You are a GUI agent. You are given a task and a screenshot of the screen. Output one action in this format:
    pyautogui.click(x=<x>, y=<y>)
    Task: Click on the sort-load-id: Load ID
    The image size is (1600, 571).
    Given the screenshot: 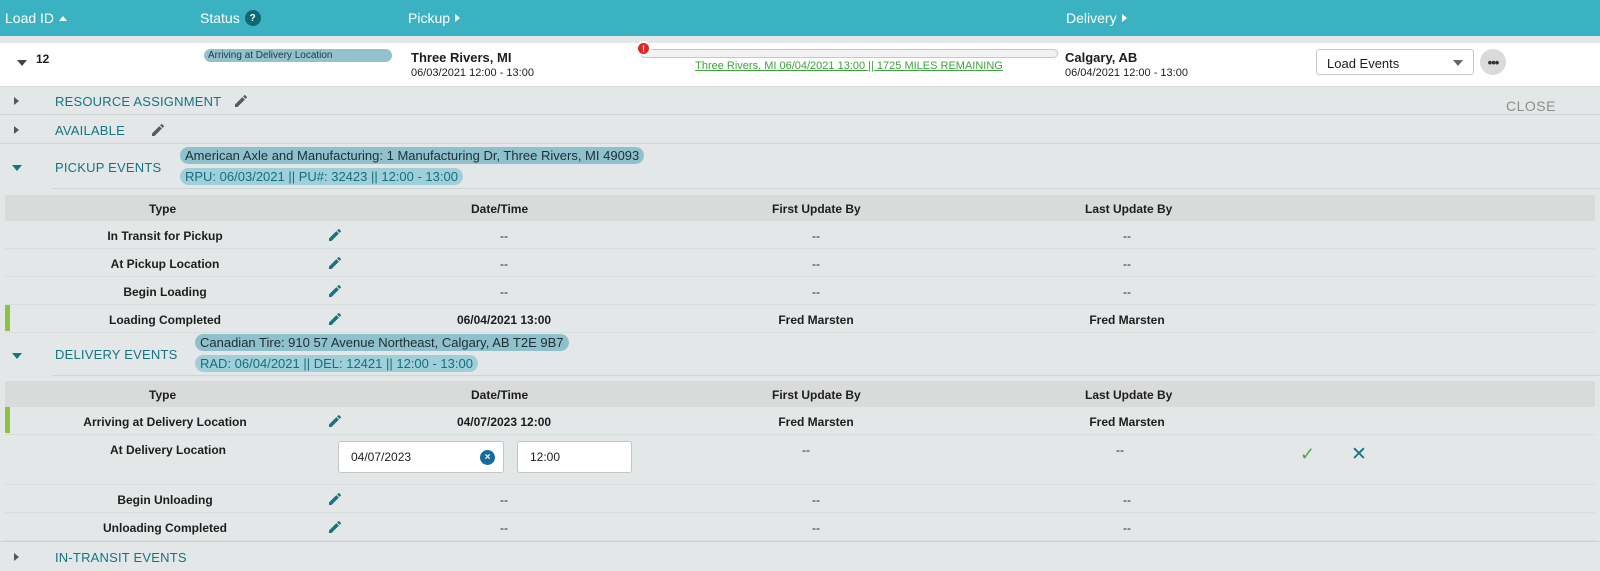 What is the action you would take?
    pyautogui.click(x=36, y=18)
    